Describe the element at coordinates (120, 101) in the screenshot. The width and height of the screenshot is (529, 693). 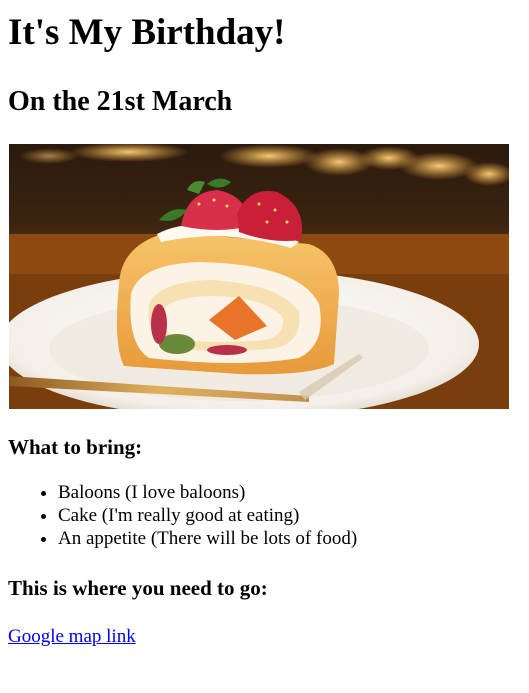
I see `page-subtitle: On the 21st March` at that location.